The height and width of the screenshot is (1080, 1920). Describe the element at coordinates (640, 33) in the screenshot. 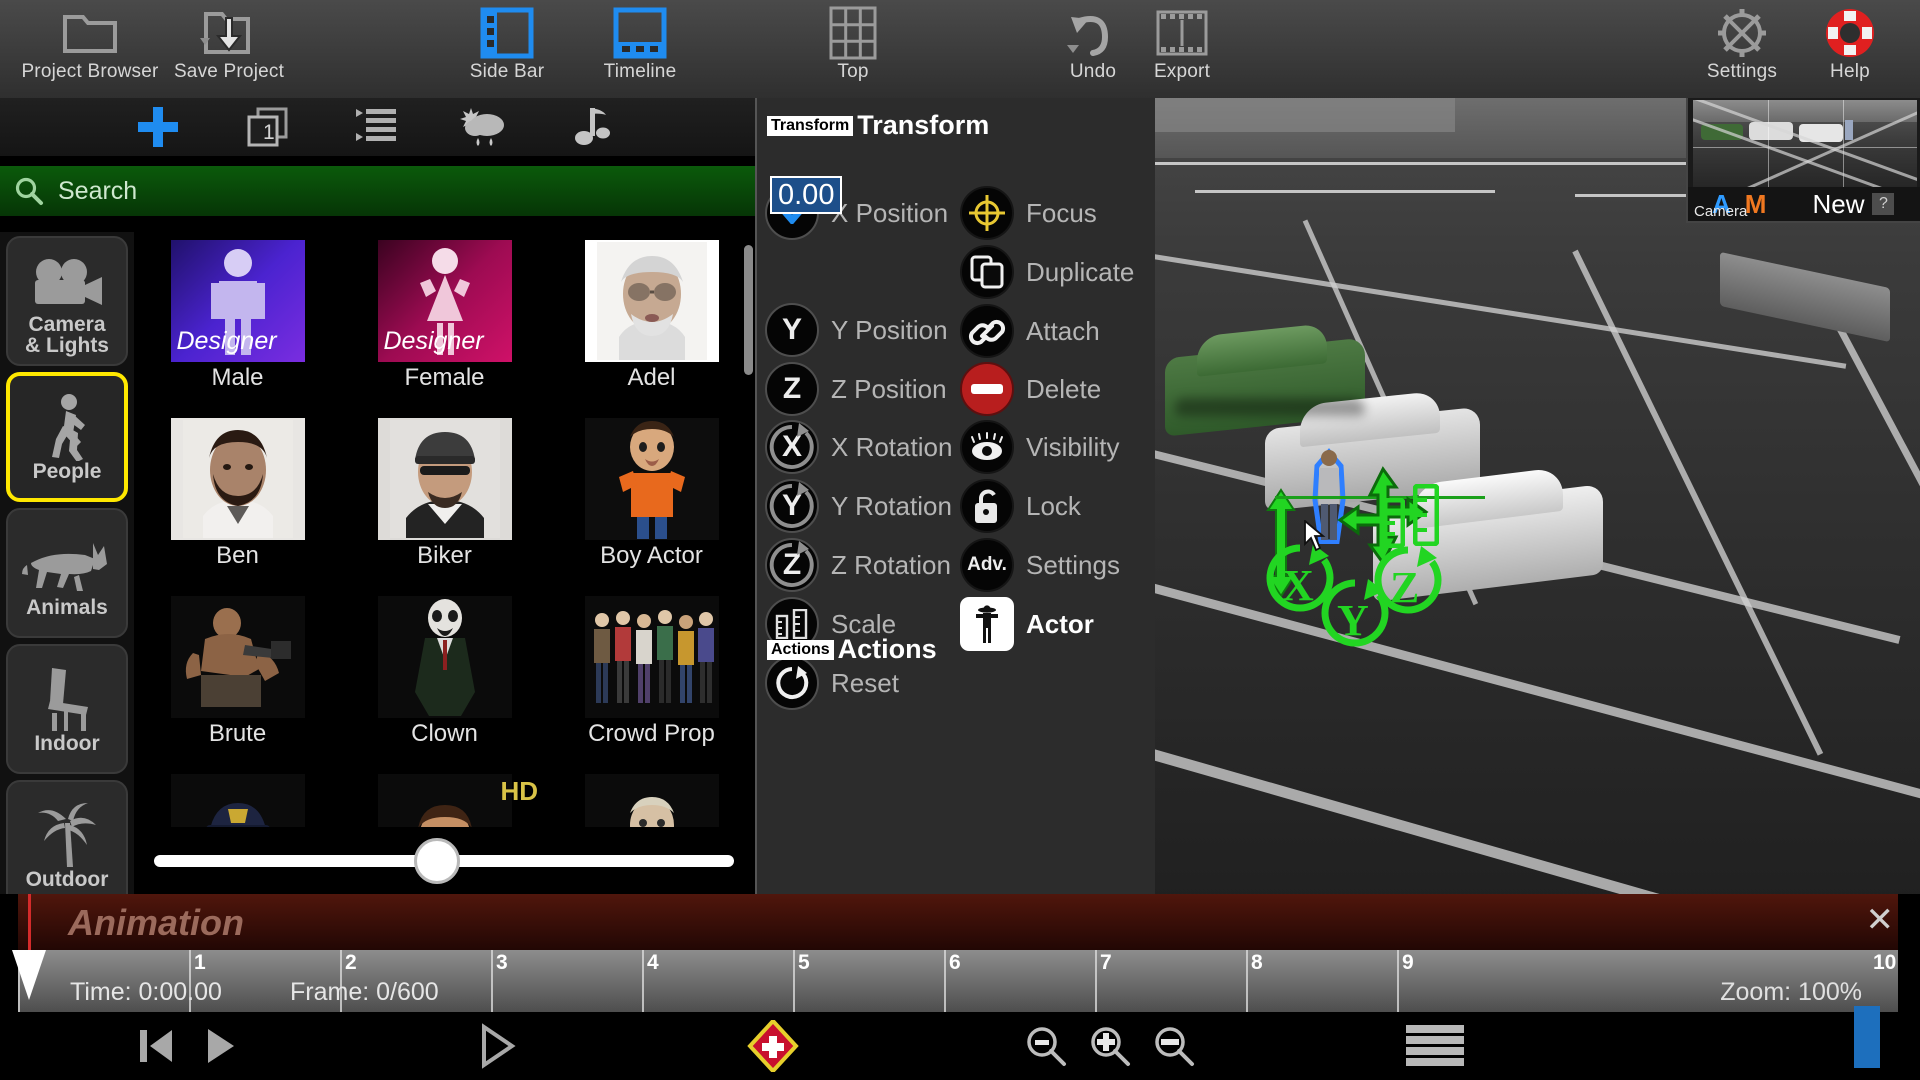

I see `timeline-panel-icon` at that location.